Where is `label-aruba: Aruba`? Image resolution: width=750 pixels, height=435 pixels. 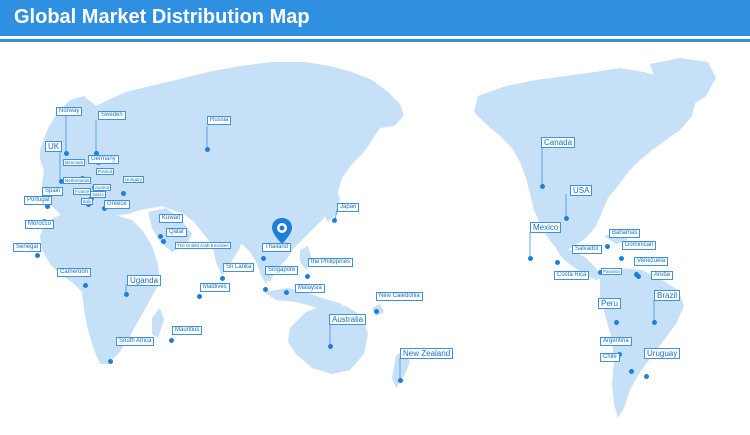
label-aruba: Aruba is located at coordinates (662, 275).